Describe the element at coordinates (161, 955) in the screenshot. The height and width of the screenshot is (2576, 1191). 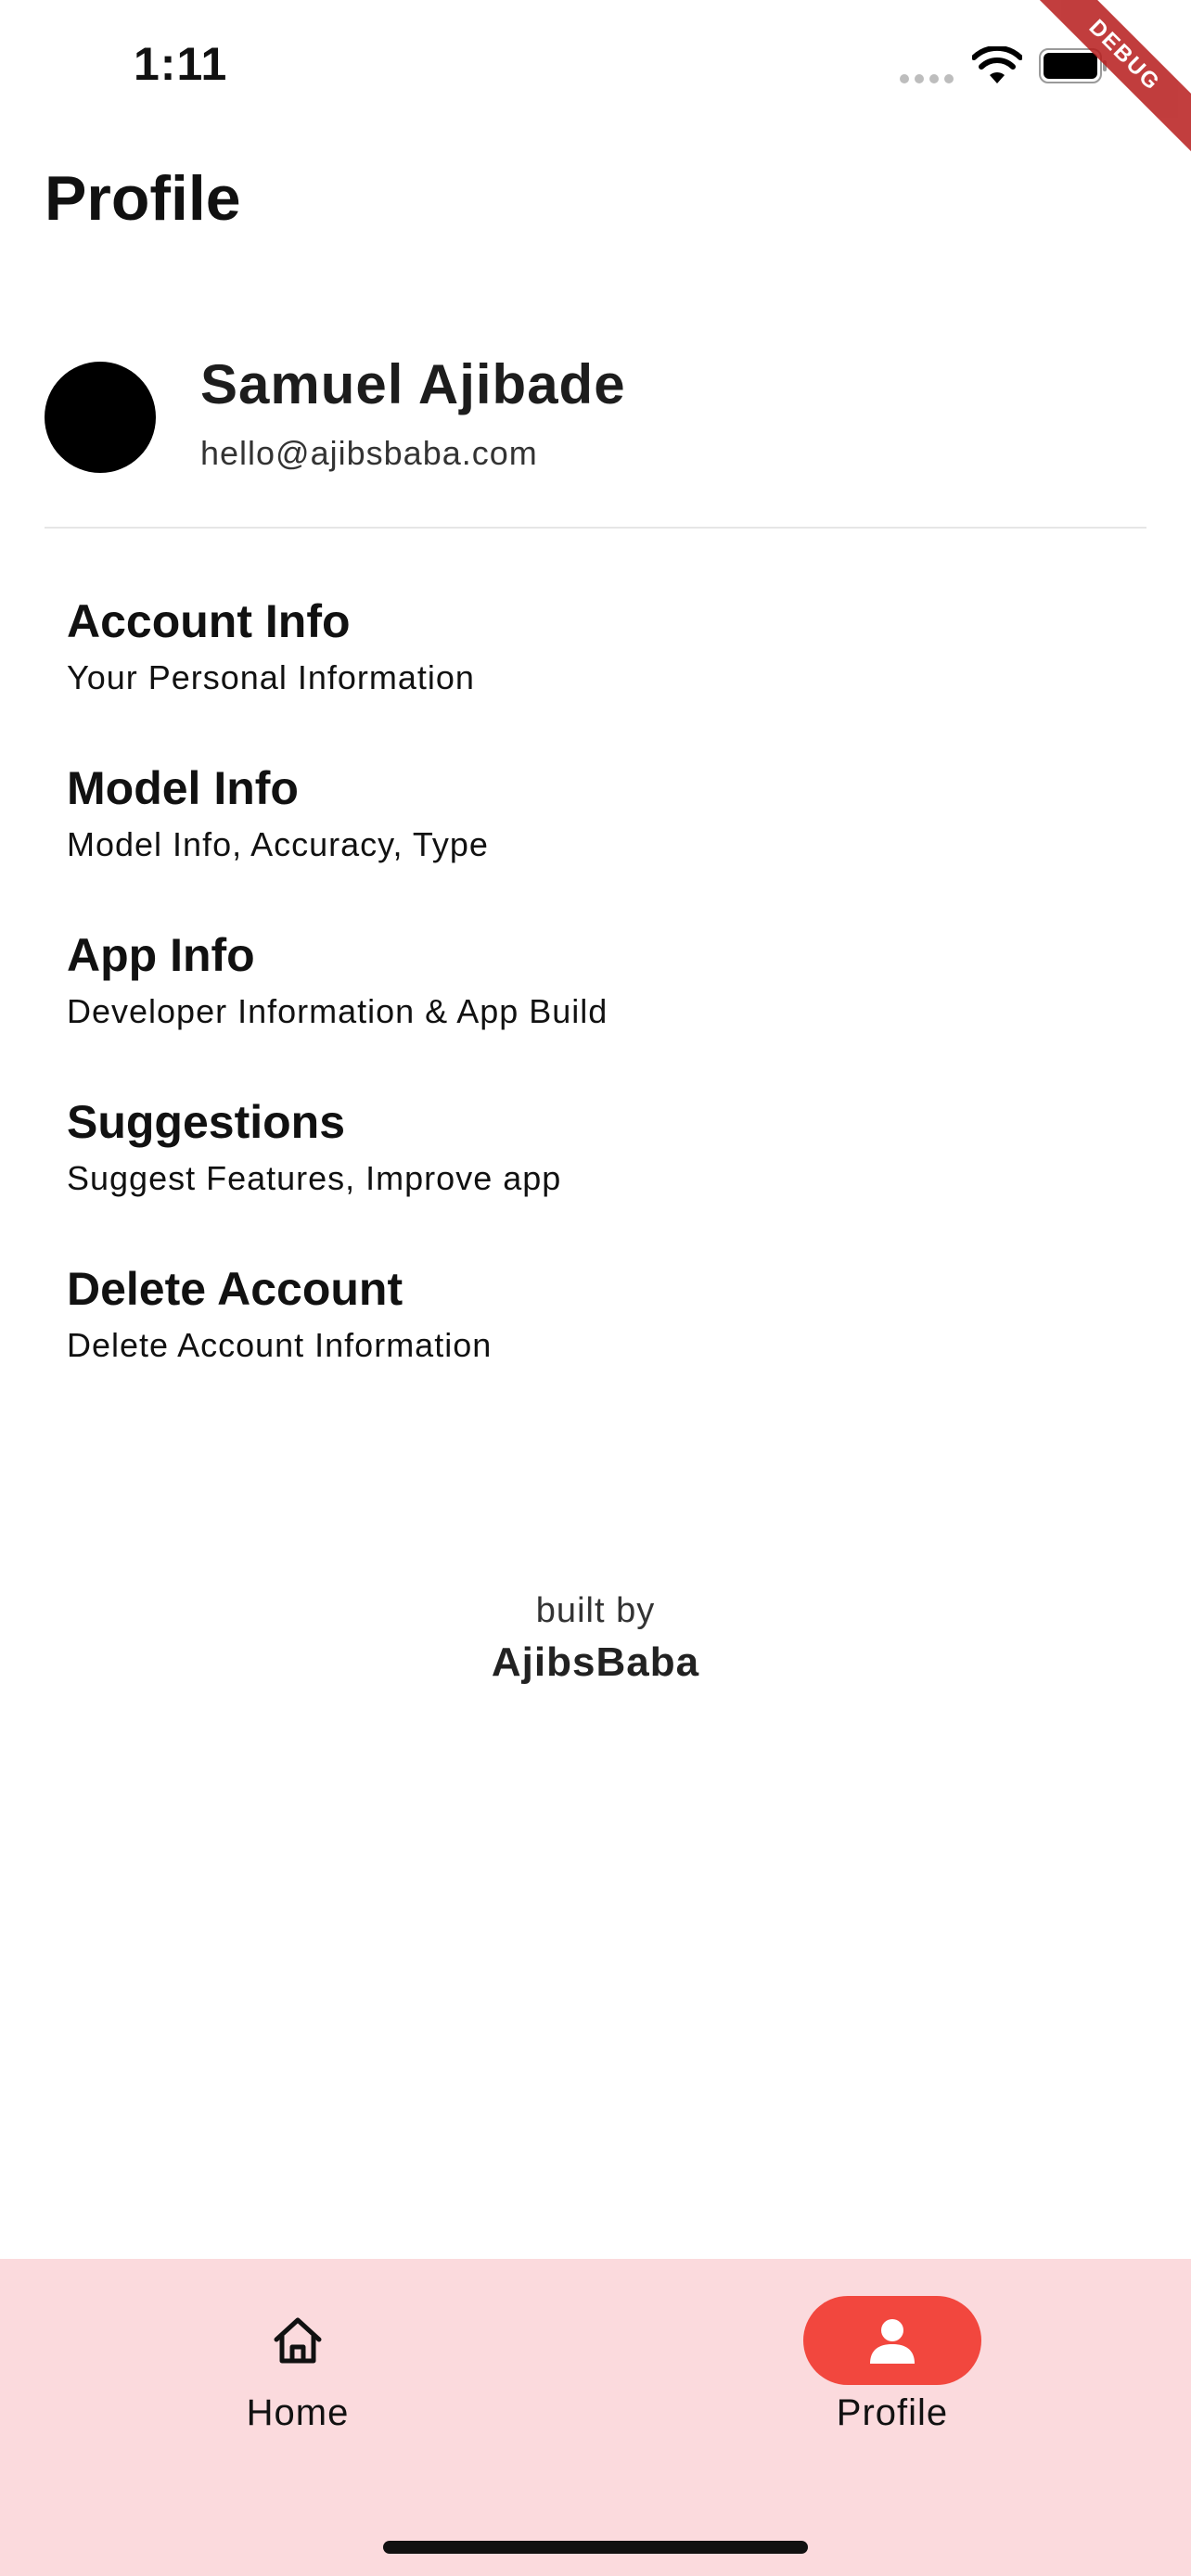
I see `menu-item-title: App Info` at that location.